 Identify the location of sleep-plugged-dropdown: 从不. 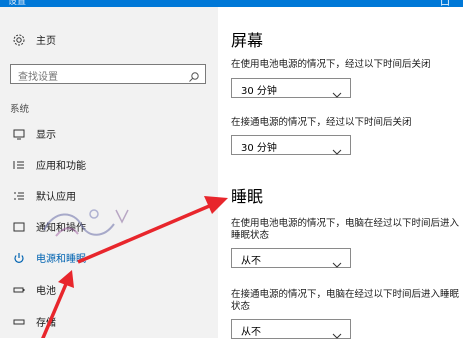
(291, 329).